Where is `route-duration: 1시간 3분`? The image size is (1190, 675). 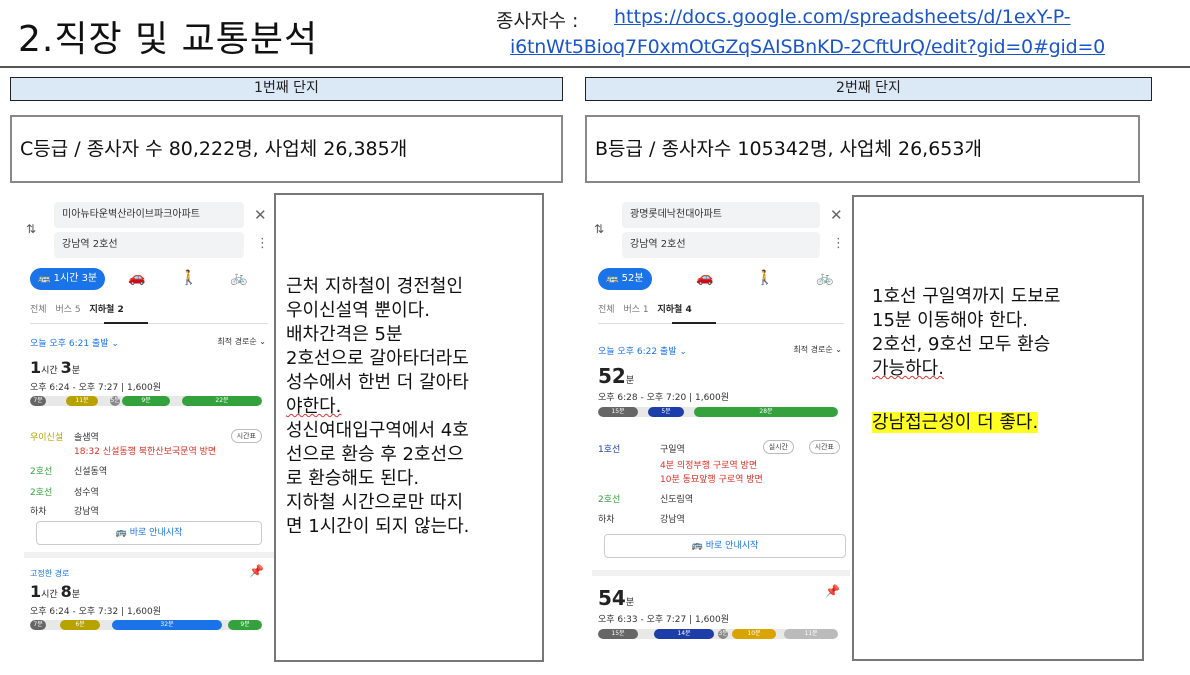 route-duration: 1시간 3분 is located at coordinates (55, 367).